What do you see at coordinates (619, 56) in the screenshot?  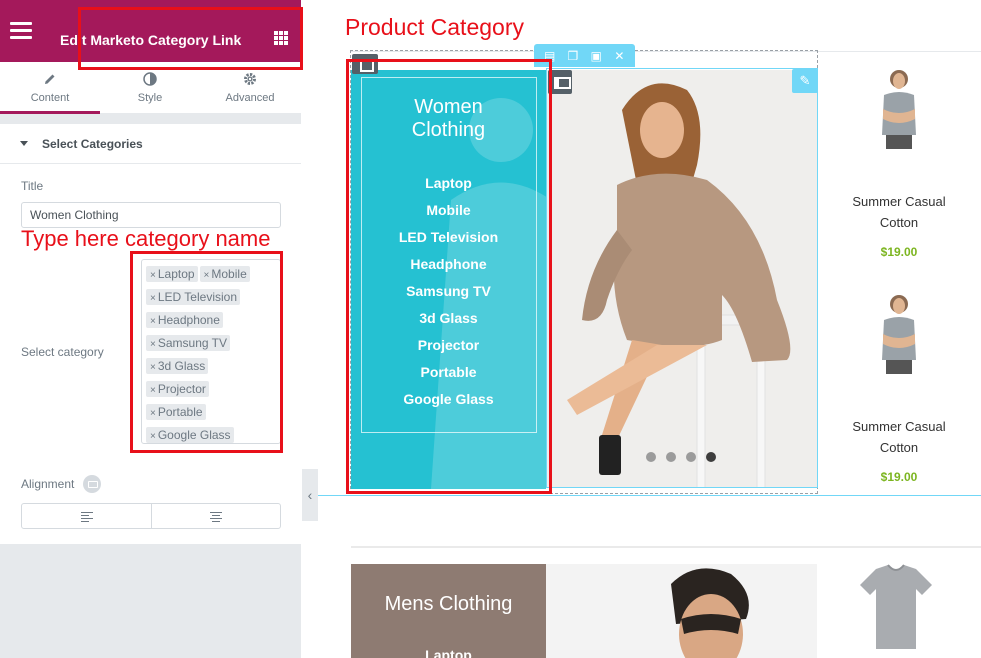 I see `close-icon: ✕` at bounding box center [619, 56].